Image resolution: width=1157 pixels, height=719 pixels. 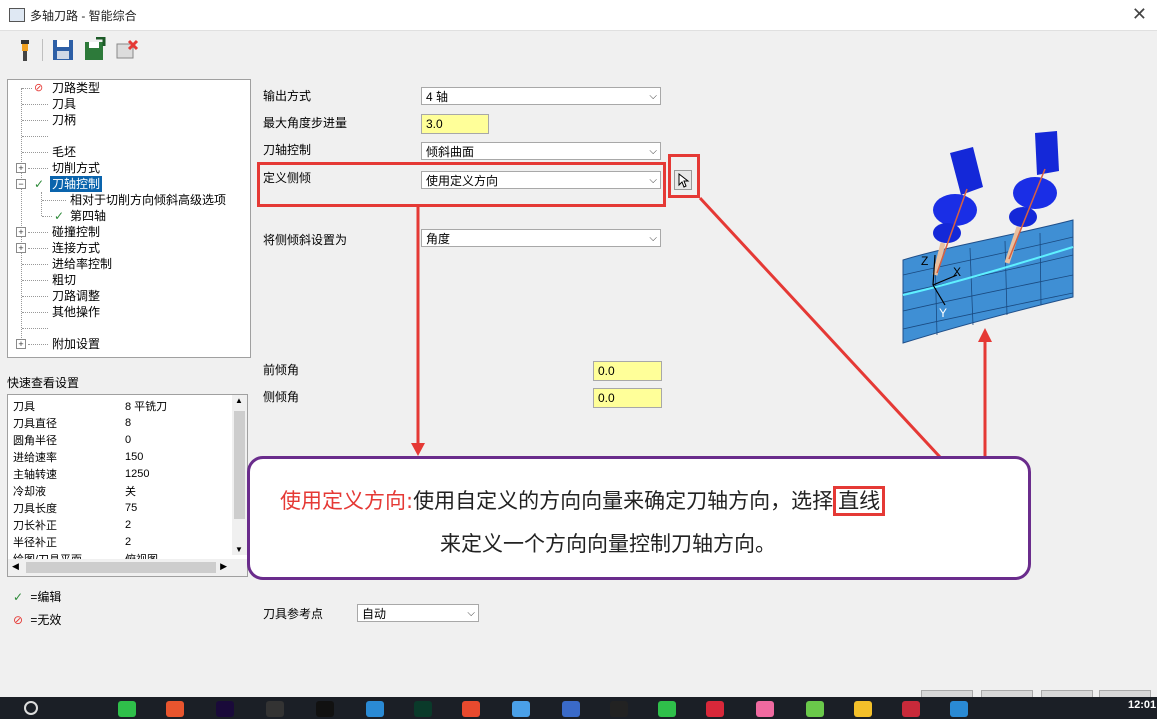 I want to click on callout-line-1: 使用定义方向:使用自定义的方向向量来确定刀轴方向，选择 直线, so click(x=583, y=500).